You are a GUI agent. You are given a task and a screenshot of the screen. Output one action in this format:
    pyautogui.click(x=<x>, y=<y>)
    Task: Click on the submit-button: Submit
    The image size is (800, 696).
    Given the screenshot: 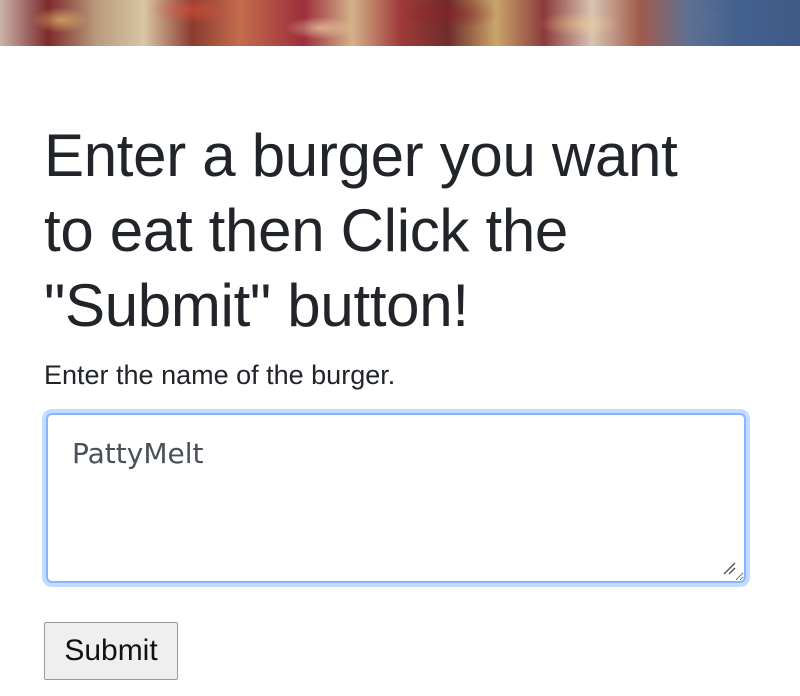 What is the action you would take?
    pyautogui.click(x=111, y=651)
    